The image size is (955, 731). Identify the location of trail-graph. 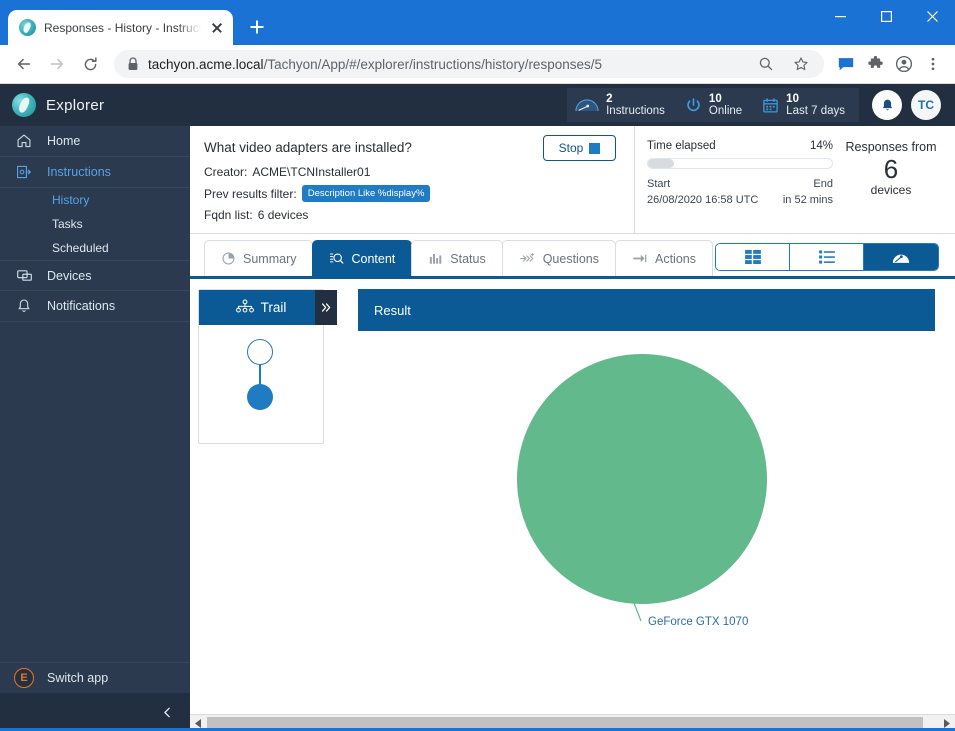
(261, 384).